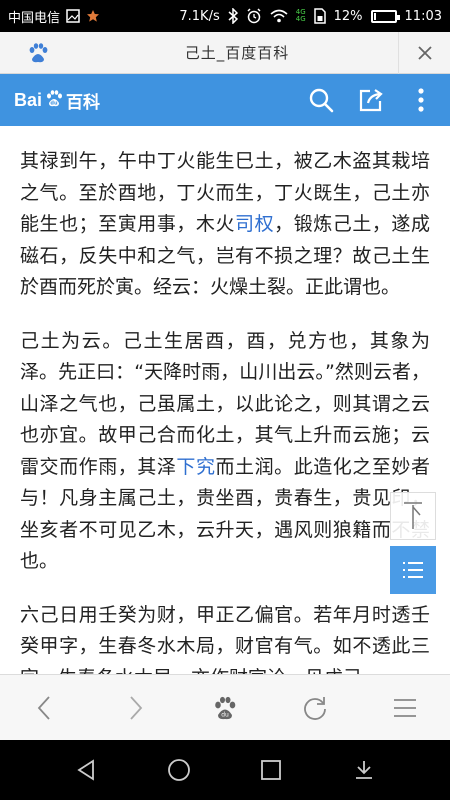 This screenshot has height=800, width=450. What do you see at coordinates (86, 770) in the screenshot?
I see `nav-back-icon` at bounding box center [86, 770].